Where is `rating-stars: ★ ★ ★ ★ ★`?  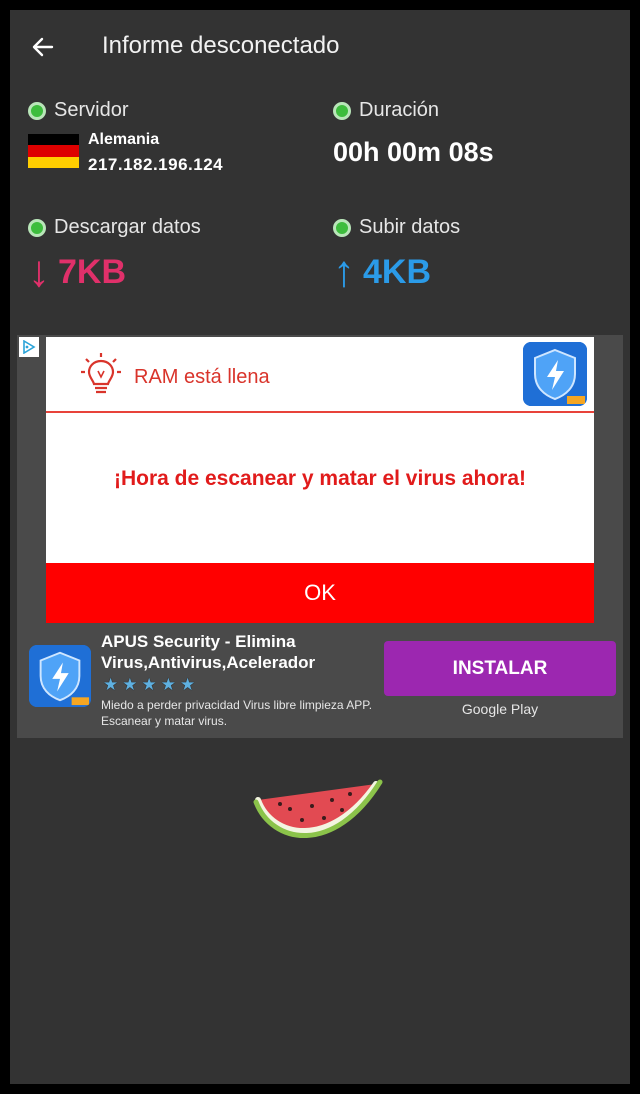
rating-stars: ★ ★ ★ ★ ★ is located at coordinates (149, 685).